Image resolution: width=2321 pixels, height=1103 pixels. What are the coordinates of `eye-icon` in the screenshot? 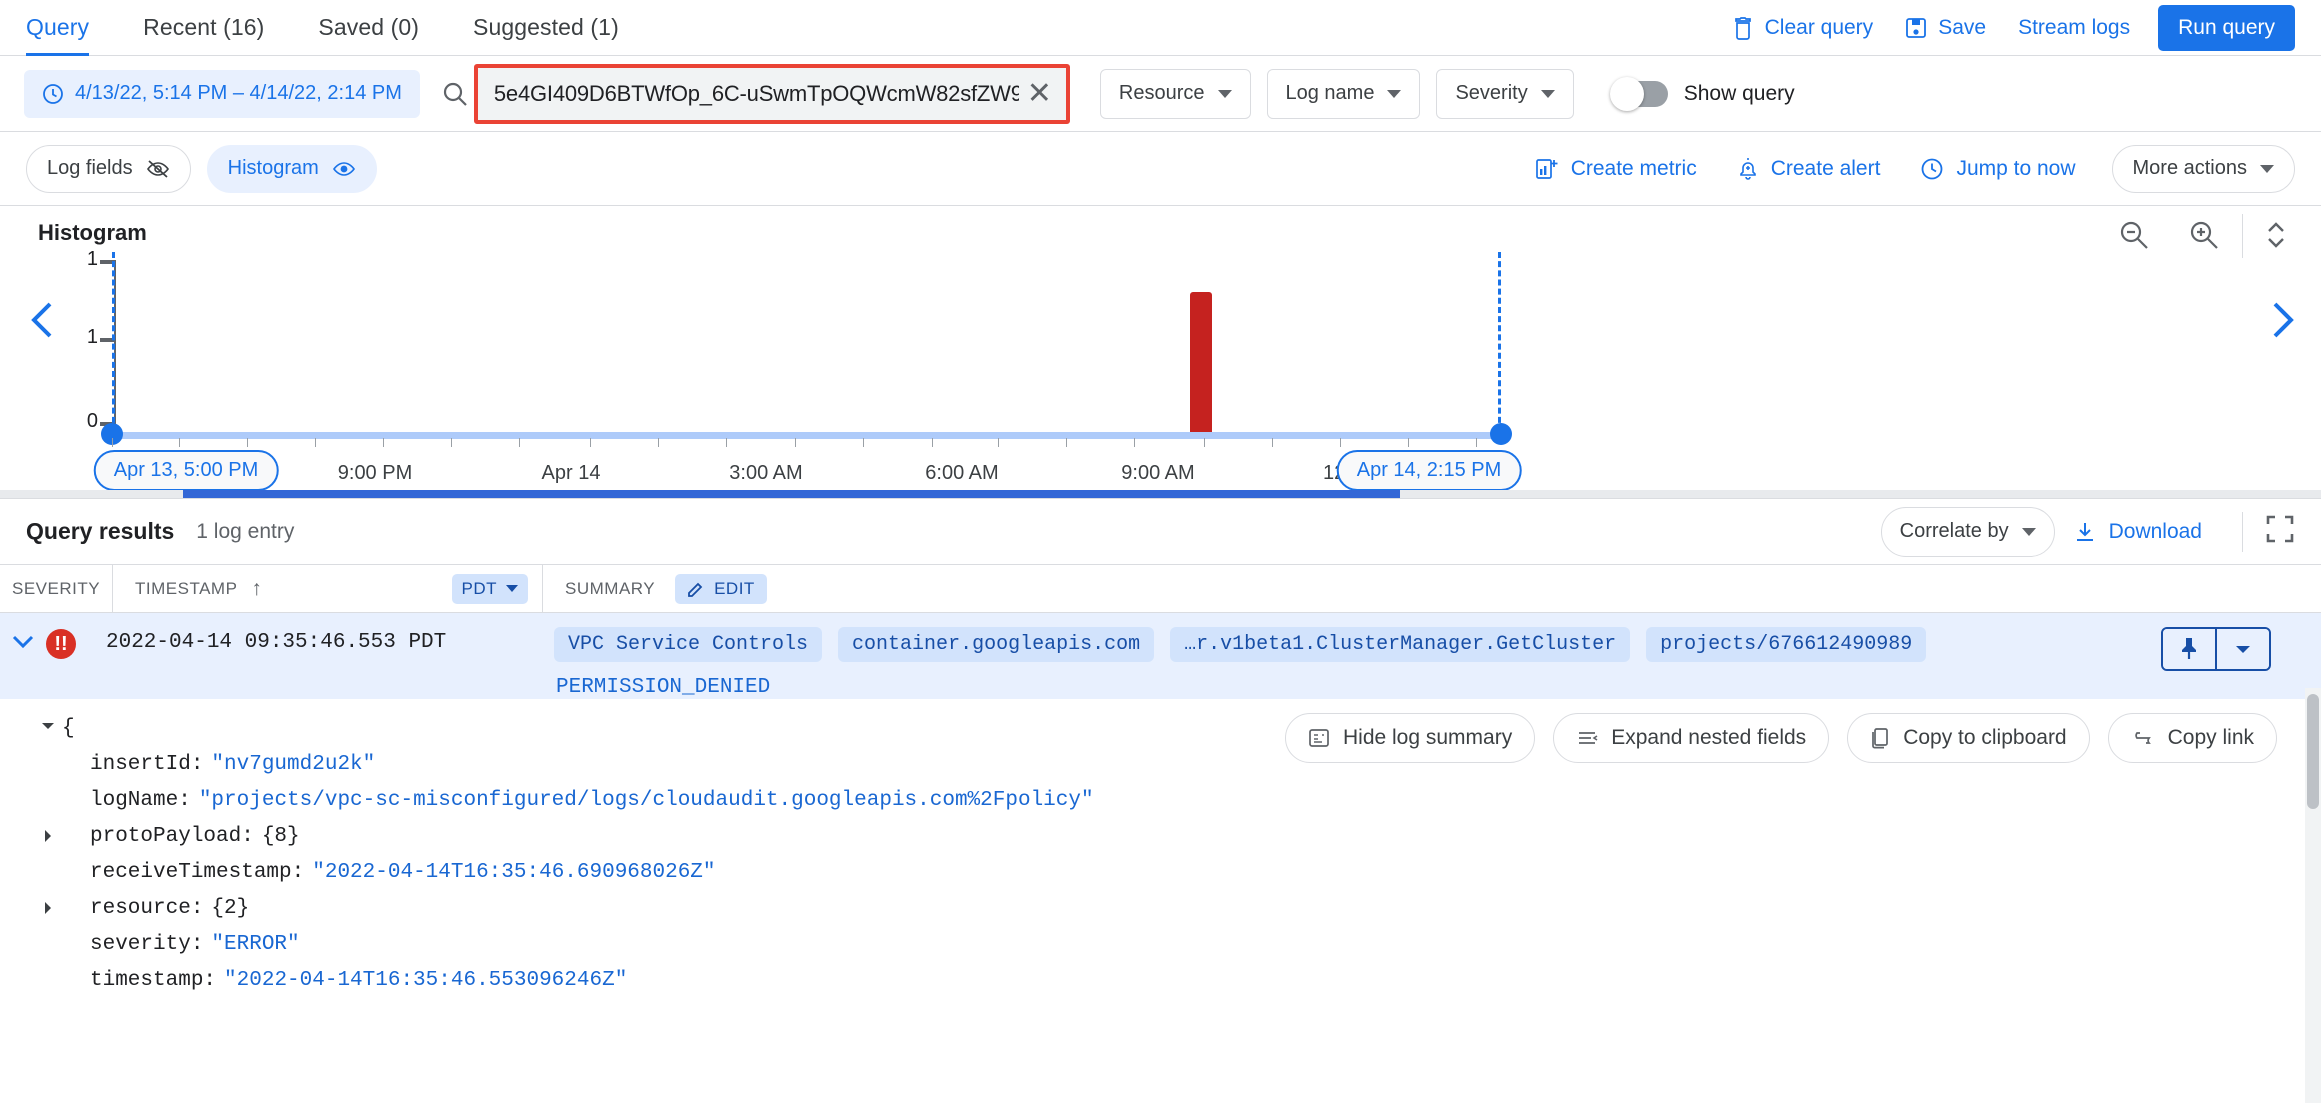 It's located at (344, 169).